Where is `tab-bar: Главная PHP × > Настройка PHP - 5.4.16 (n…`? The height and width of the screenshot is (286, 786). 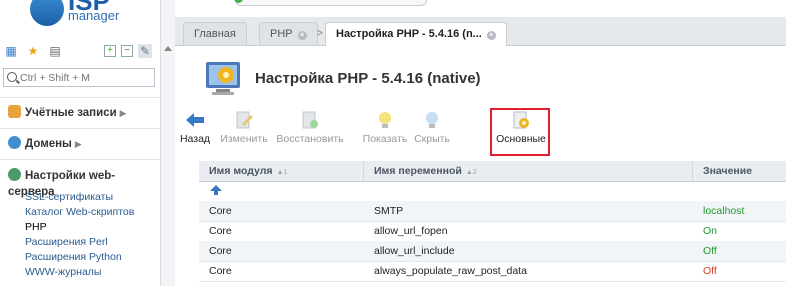
tab-bar: Главная PHP × > Настройка PHP - 5.4.16 (n… is located at coordinates (480, 31).